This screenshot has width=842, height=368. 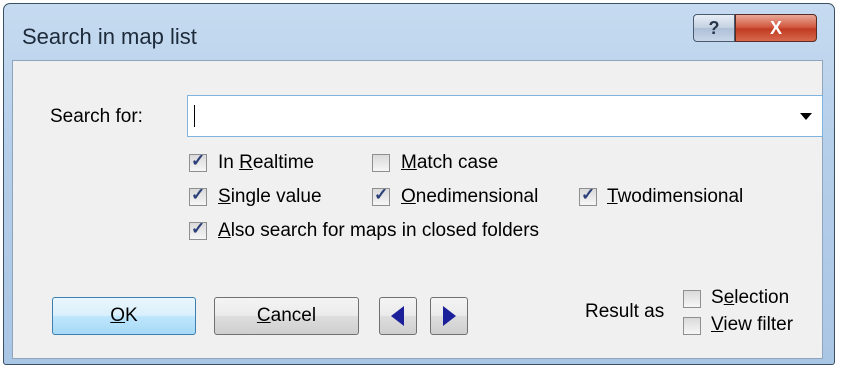 I want to click on help-button: ?, so click(x=714, y=28).